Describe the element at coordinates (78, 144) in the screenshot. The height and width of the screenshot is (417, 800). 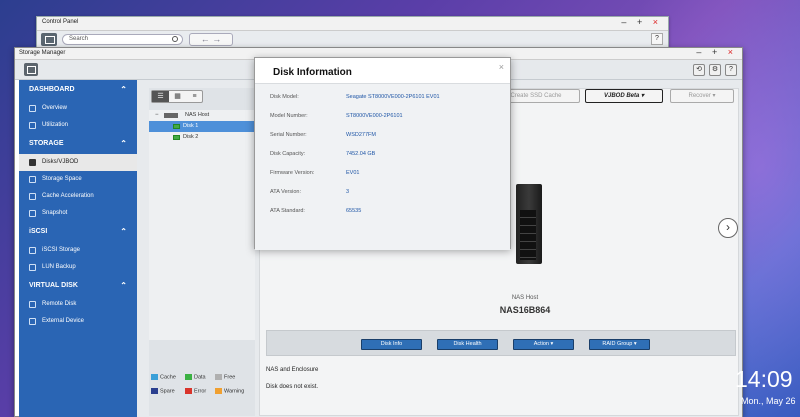
I see `sidebar-section-storage: STORAGE ⌃` at that location.